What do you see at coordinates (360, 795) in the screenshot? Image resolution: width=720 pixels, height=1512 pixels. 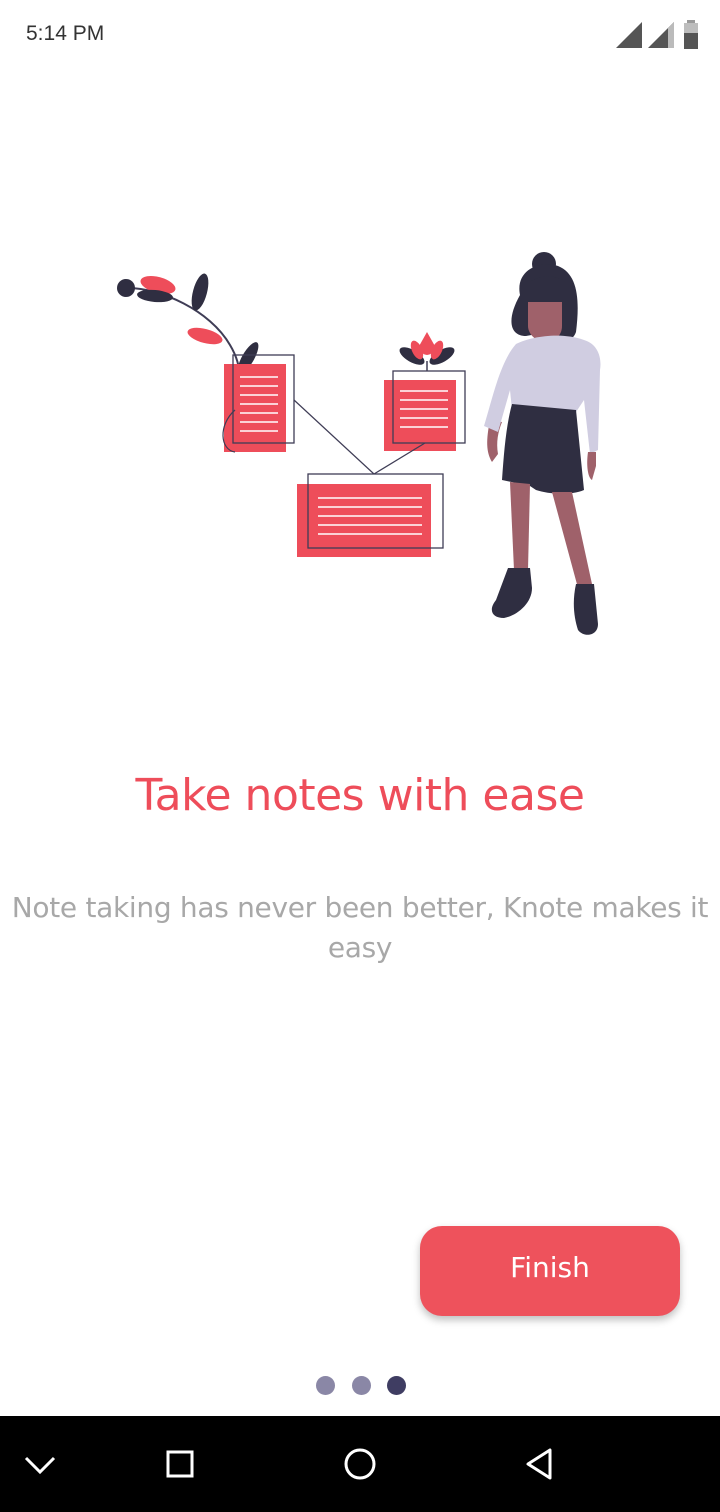 I see `onboarding-title: Take notes with ease` at bounding box center [360, 795].